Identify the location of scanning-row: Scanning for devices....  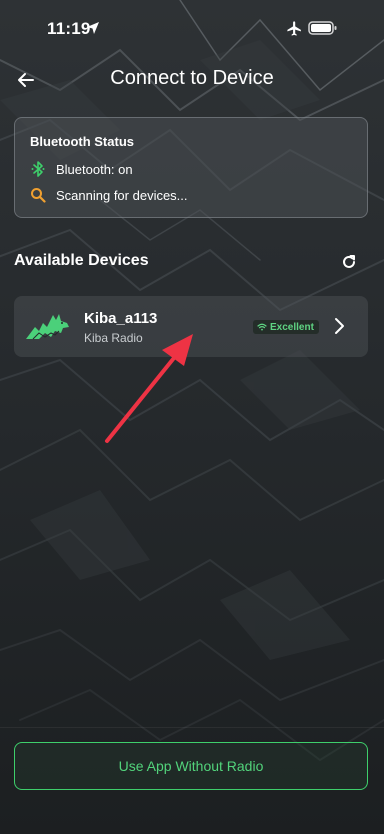
(108, 195).